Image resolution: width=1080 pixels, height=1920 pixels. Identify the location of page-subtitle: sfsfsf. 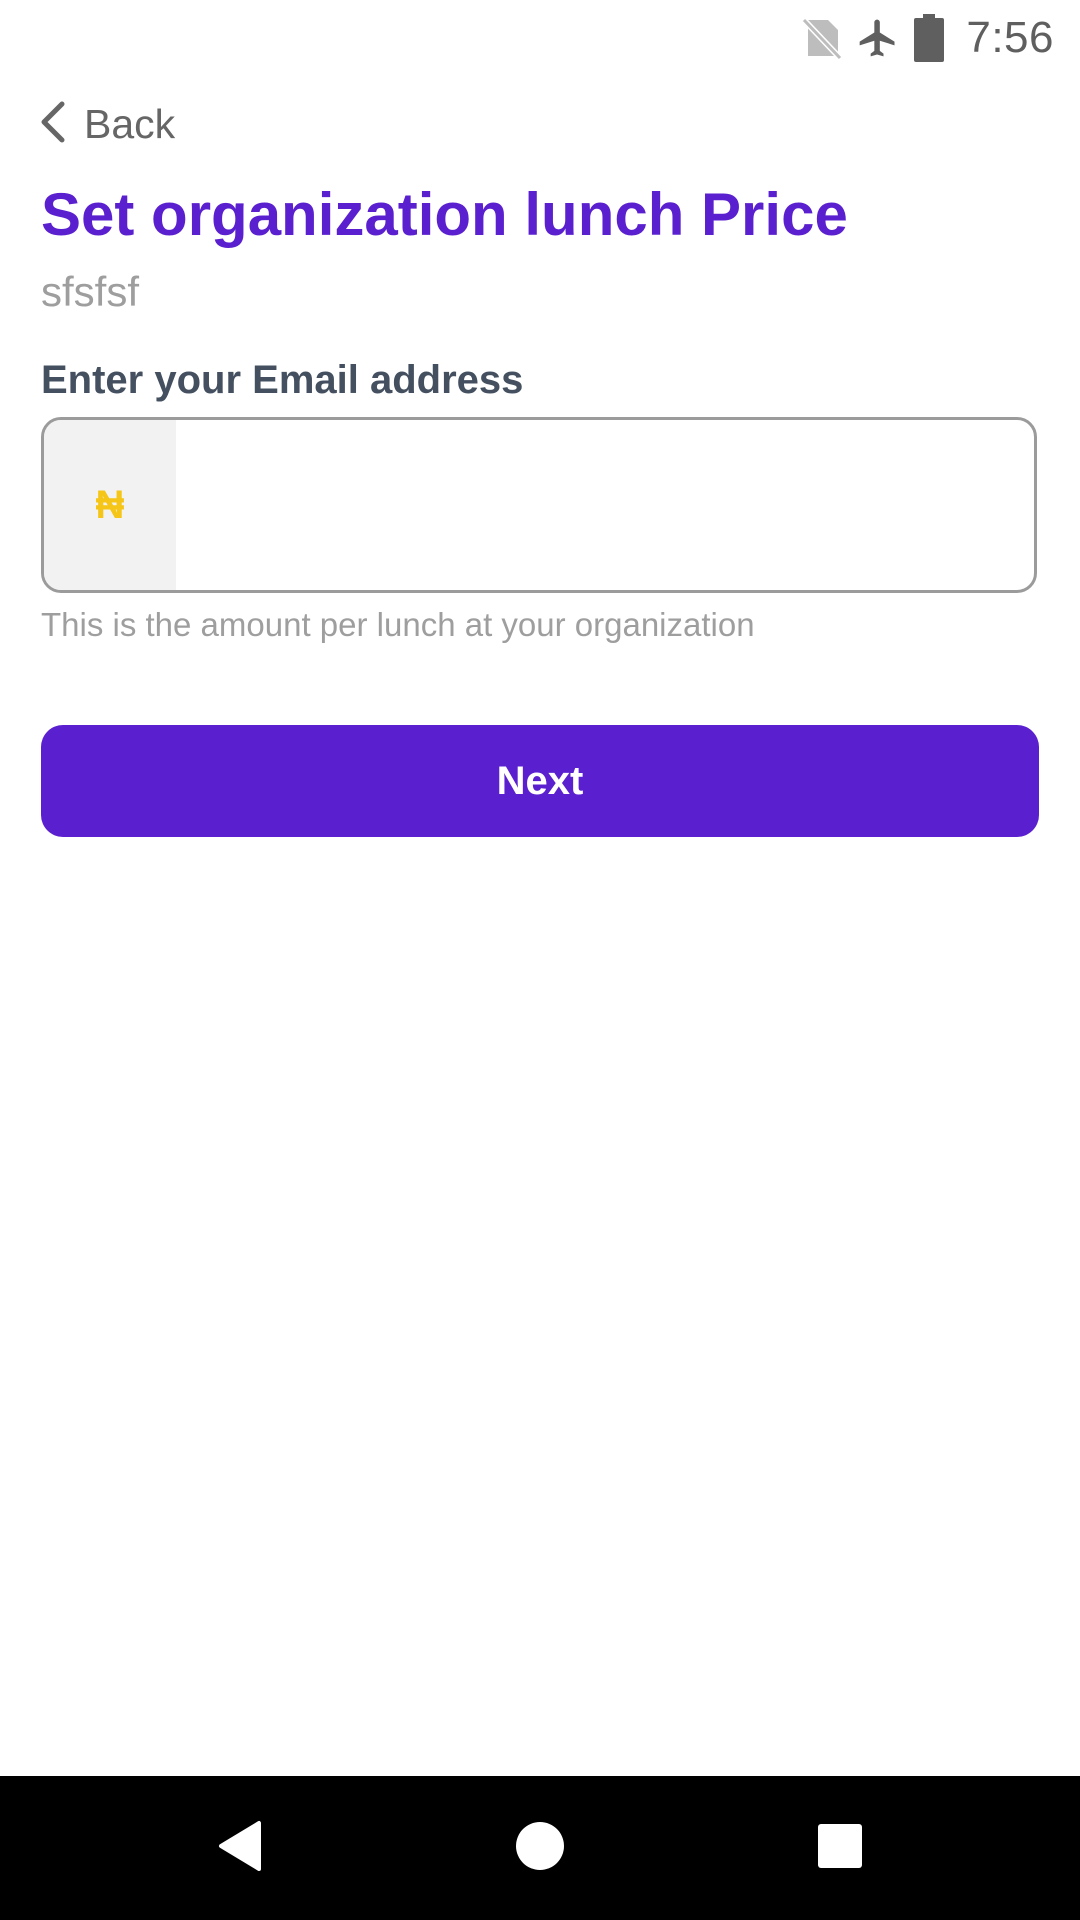
(90, 291).